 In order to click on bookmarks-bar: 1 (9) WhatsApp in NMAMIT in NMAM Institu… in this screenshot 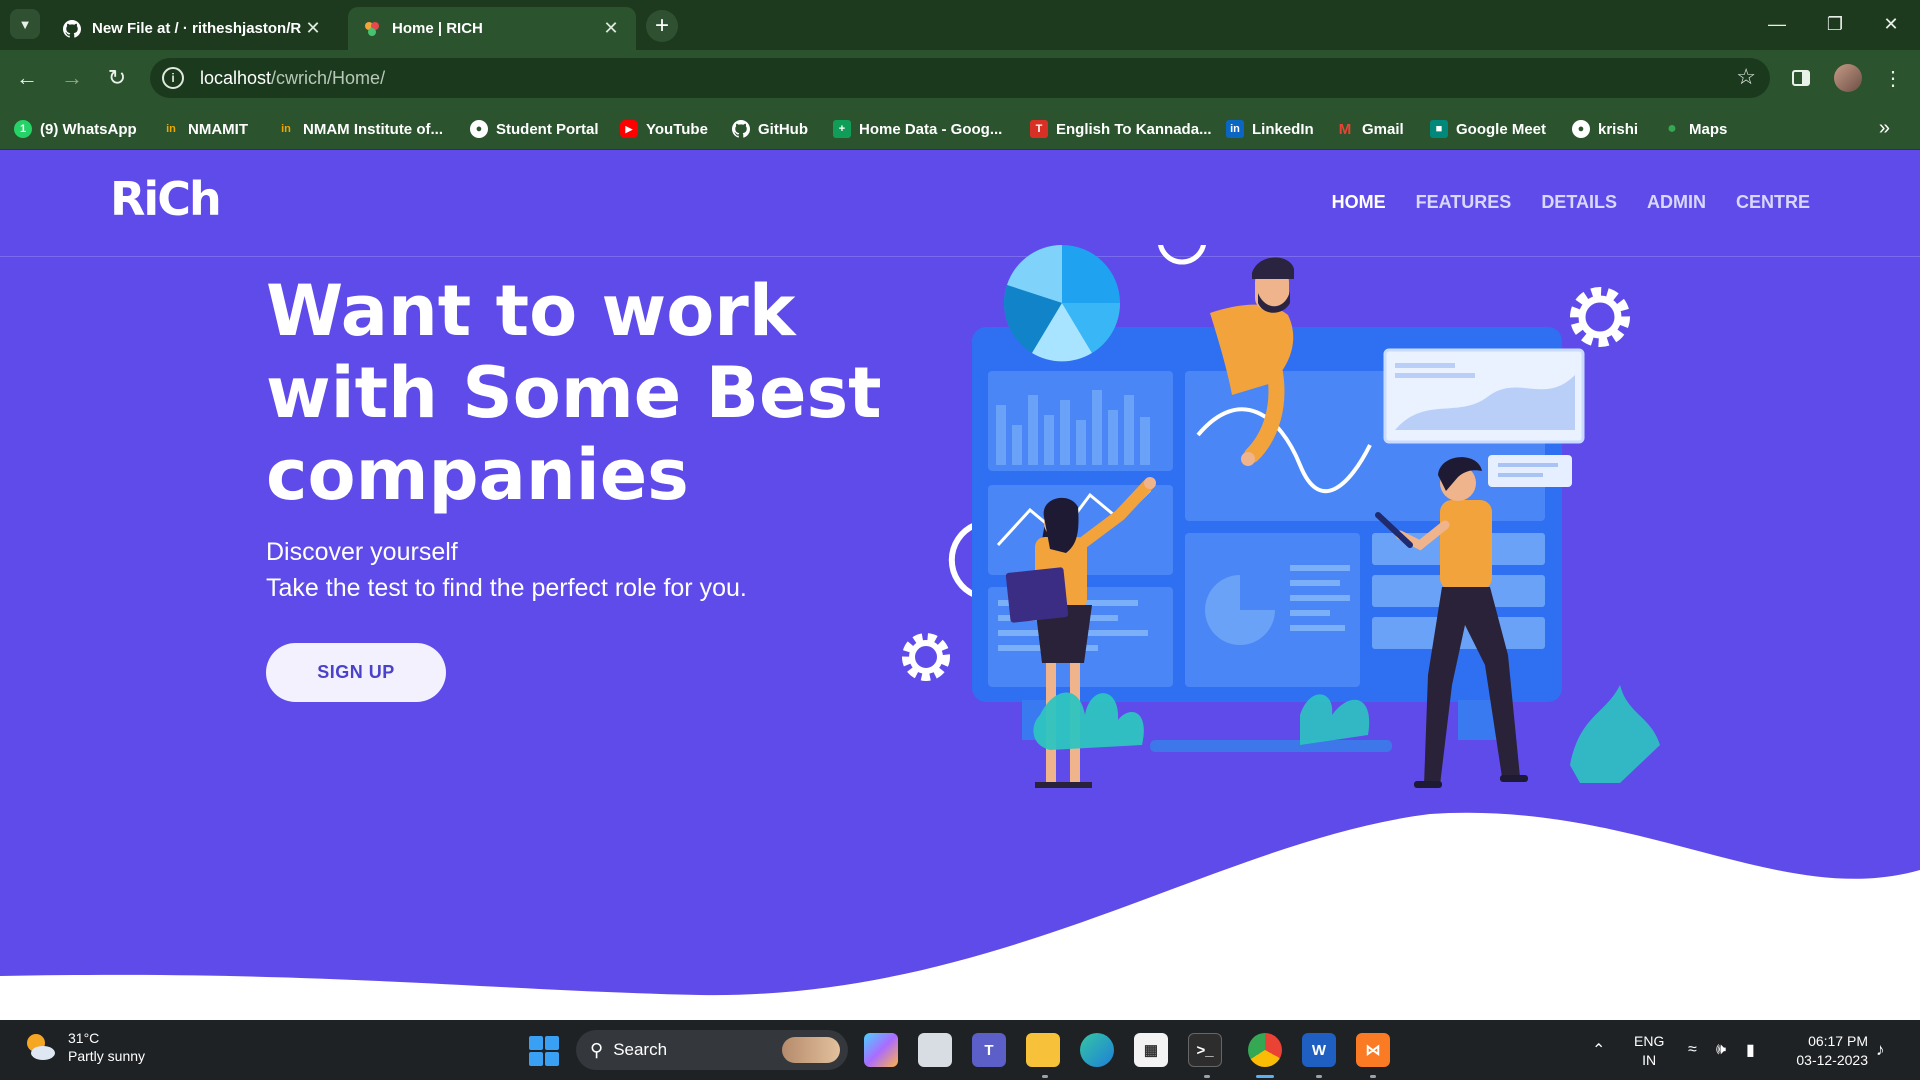, I will do `click(960, 128)`.